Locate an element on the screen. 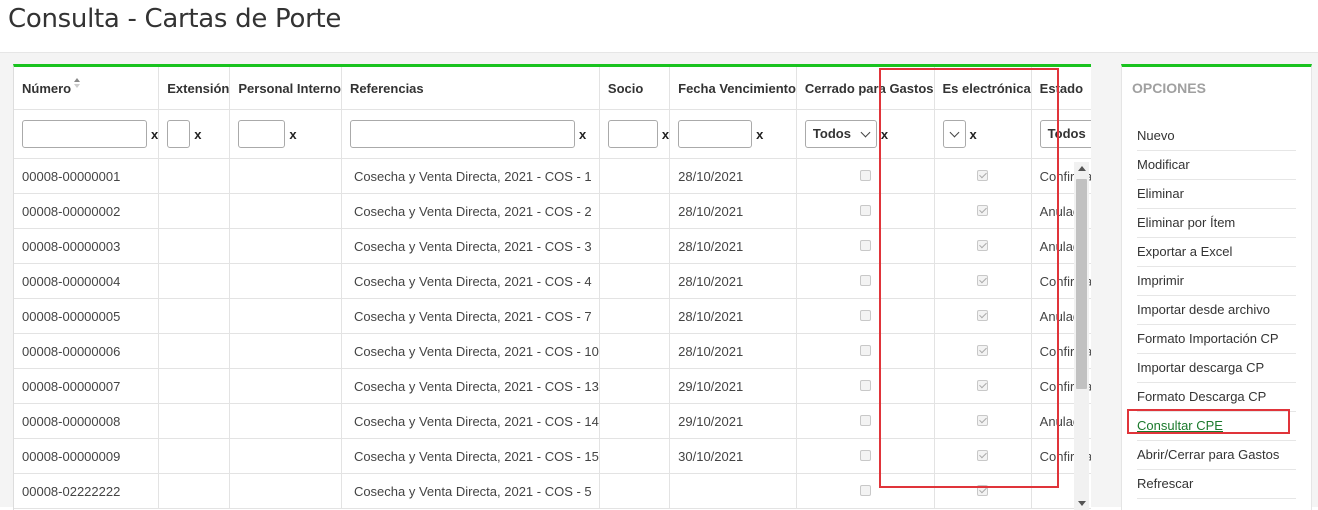 Image resolution: width=1318 pixels, height=510 pixels. col-header-numero: Número is located at coordinates (87, 88).